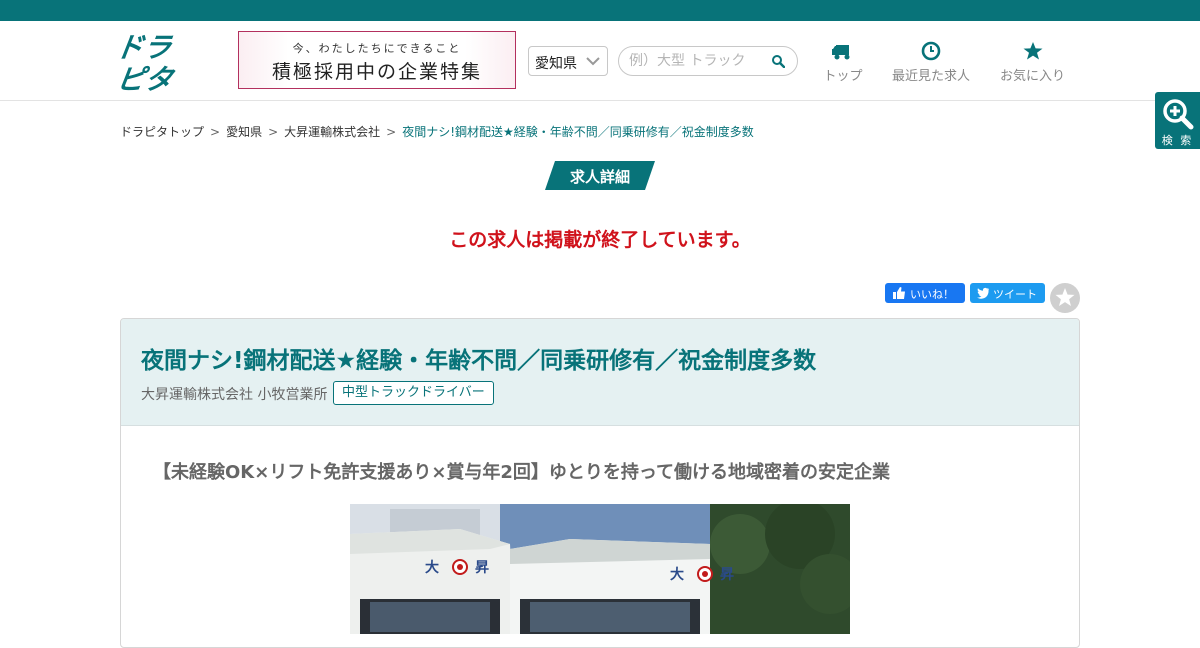  Describe the element at coordinates (931, 62) in the screenshot. I see `nav-recent: 最近見た求人` at that location.